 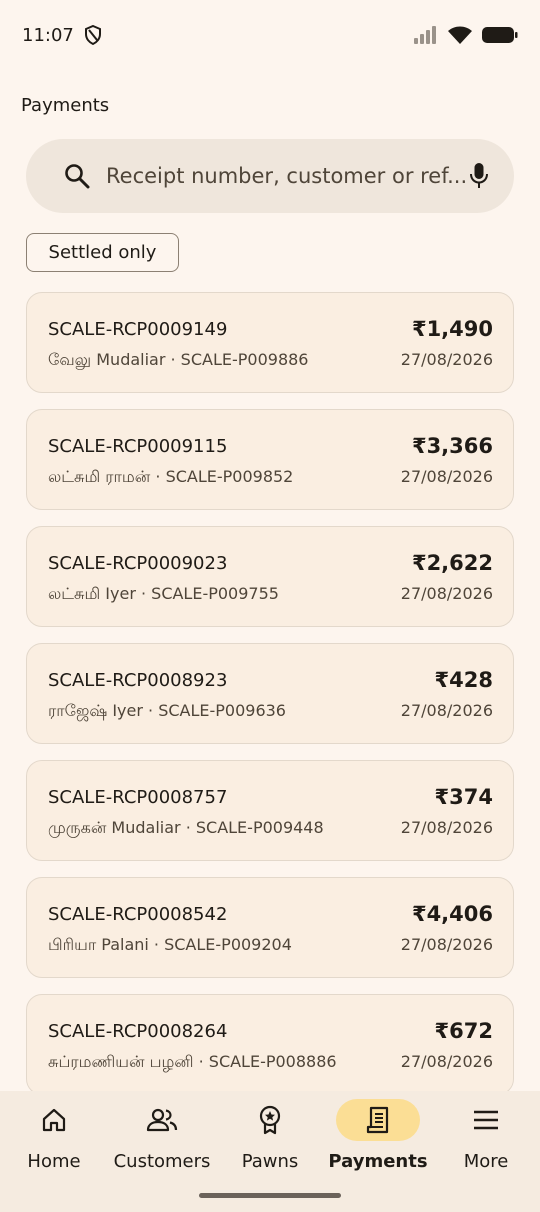 I want to click on receipt-number: SCALE-RCP0009115, so click(x=138, y=446).